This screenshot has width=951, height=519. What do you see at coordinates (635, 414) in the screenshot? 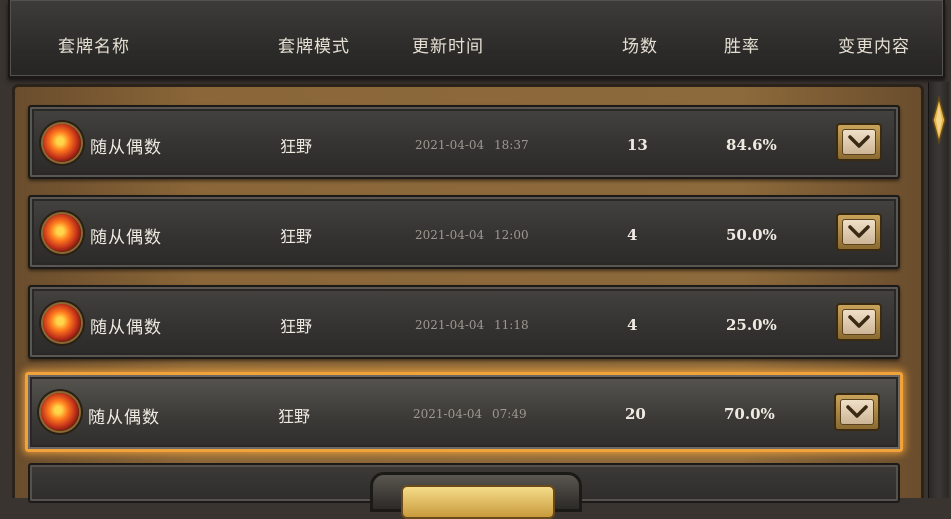
I see `games-count: 20` at bounding box center [635, 414].